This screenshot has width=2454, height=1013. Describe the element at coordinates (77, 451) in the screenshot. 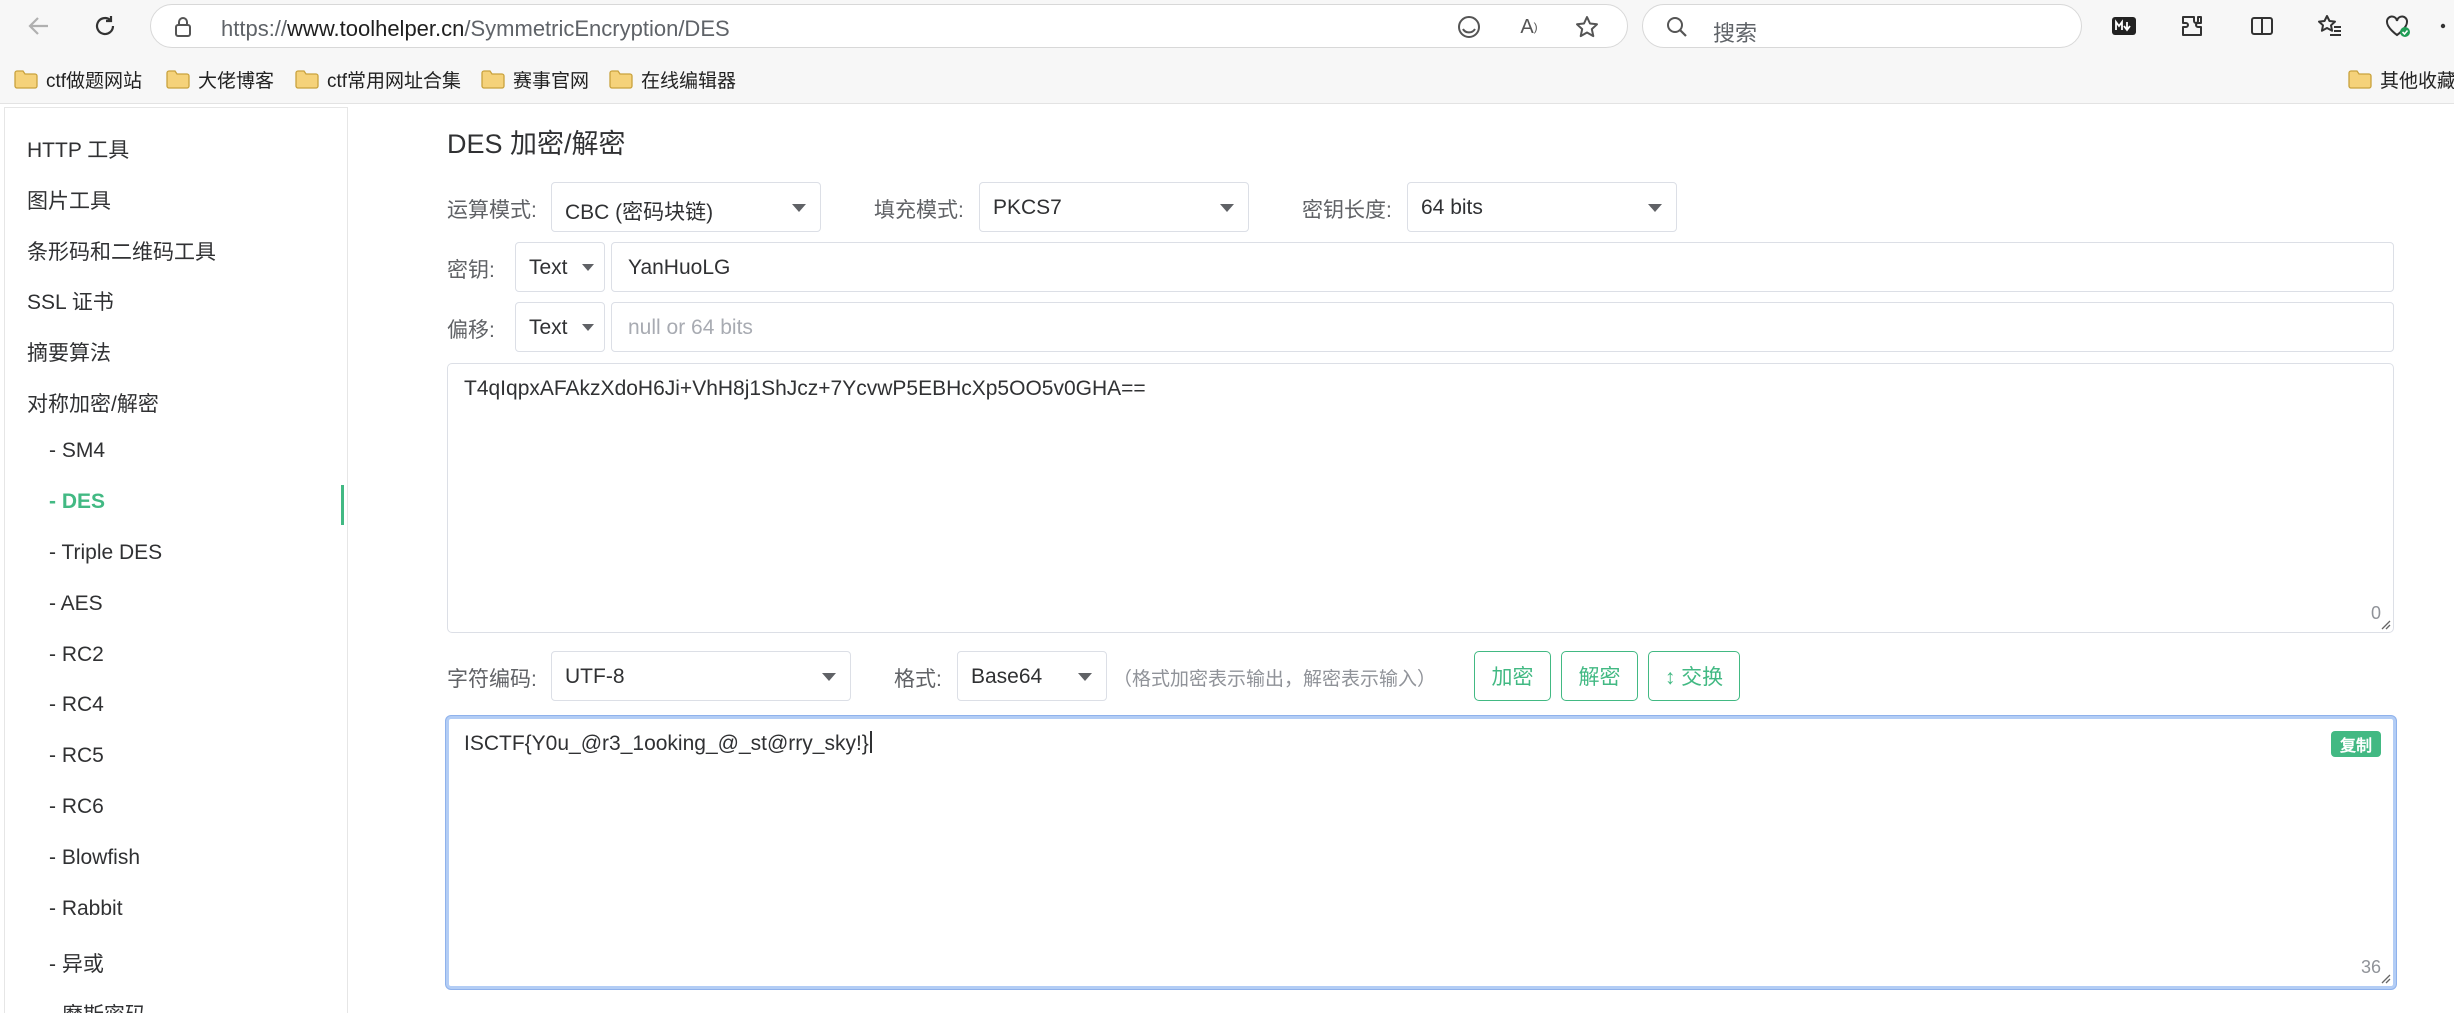

I see `sidebar-item-sm4: - SM4` at that location.